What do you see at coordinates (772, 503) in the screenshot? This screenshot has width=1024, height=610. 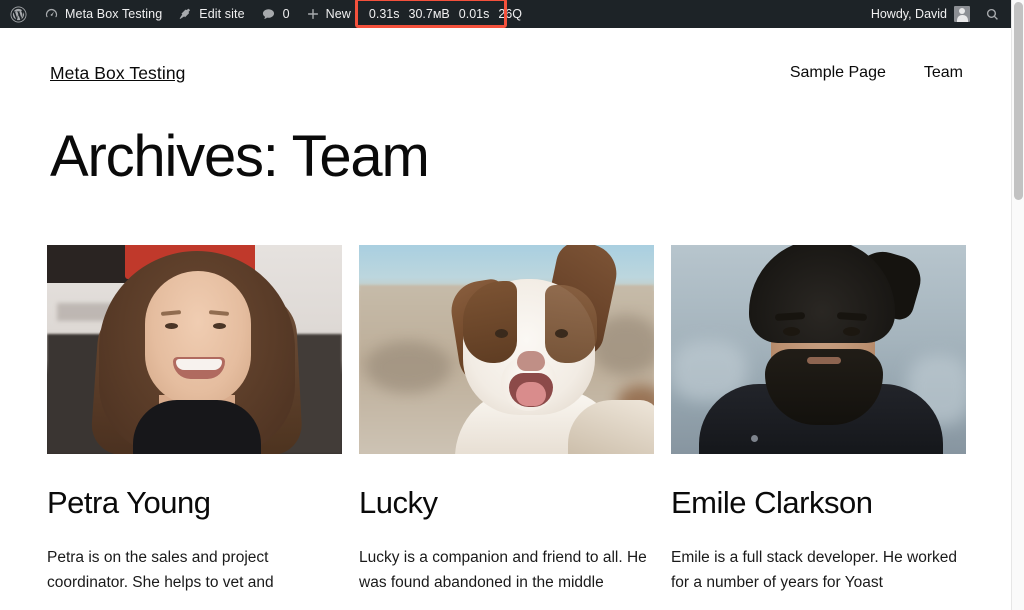 I see `member-name: Emile Clarkson` at bounding box center [772, 503].